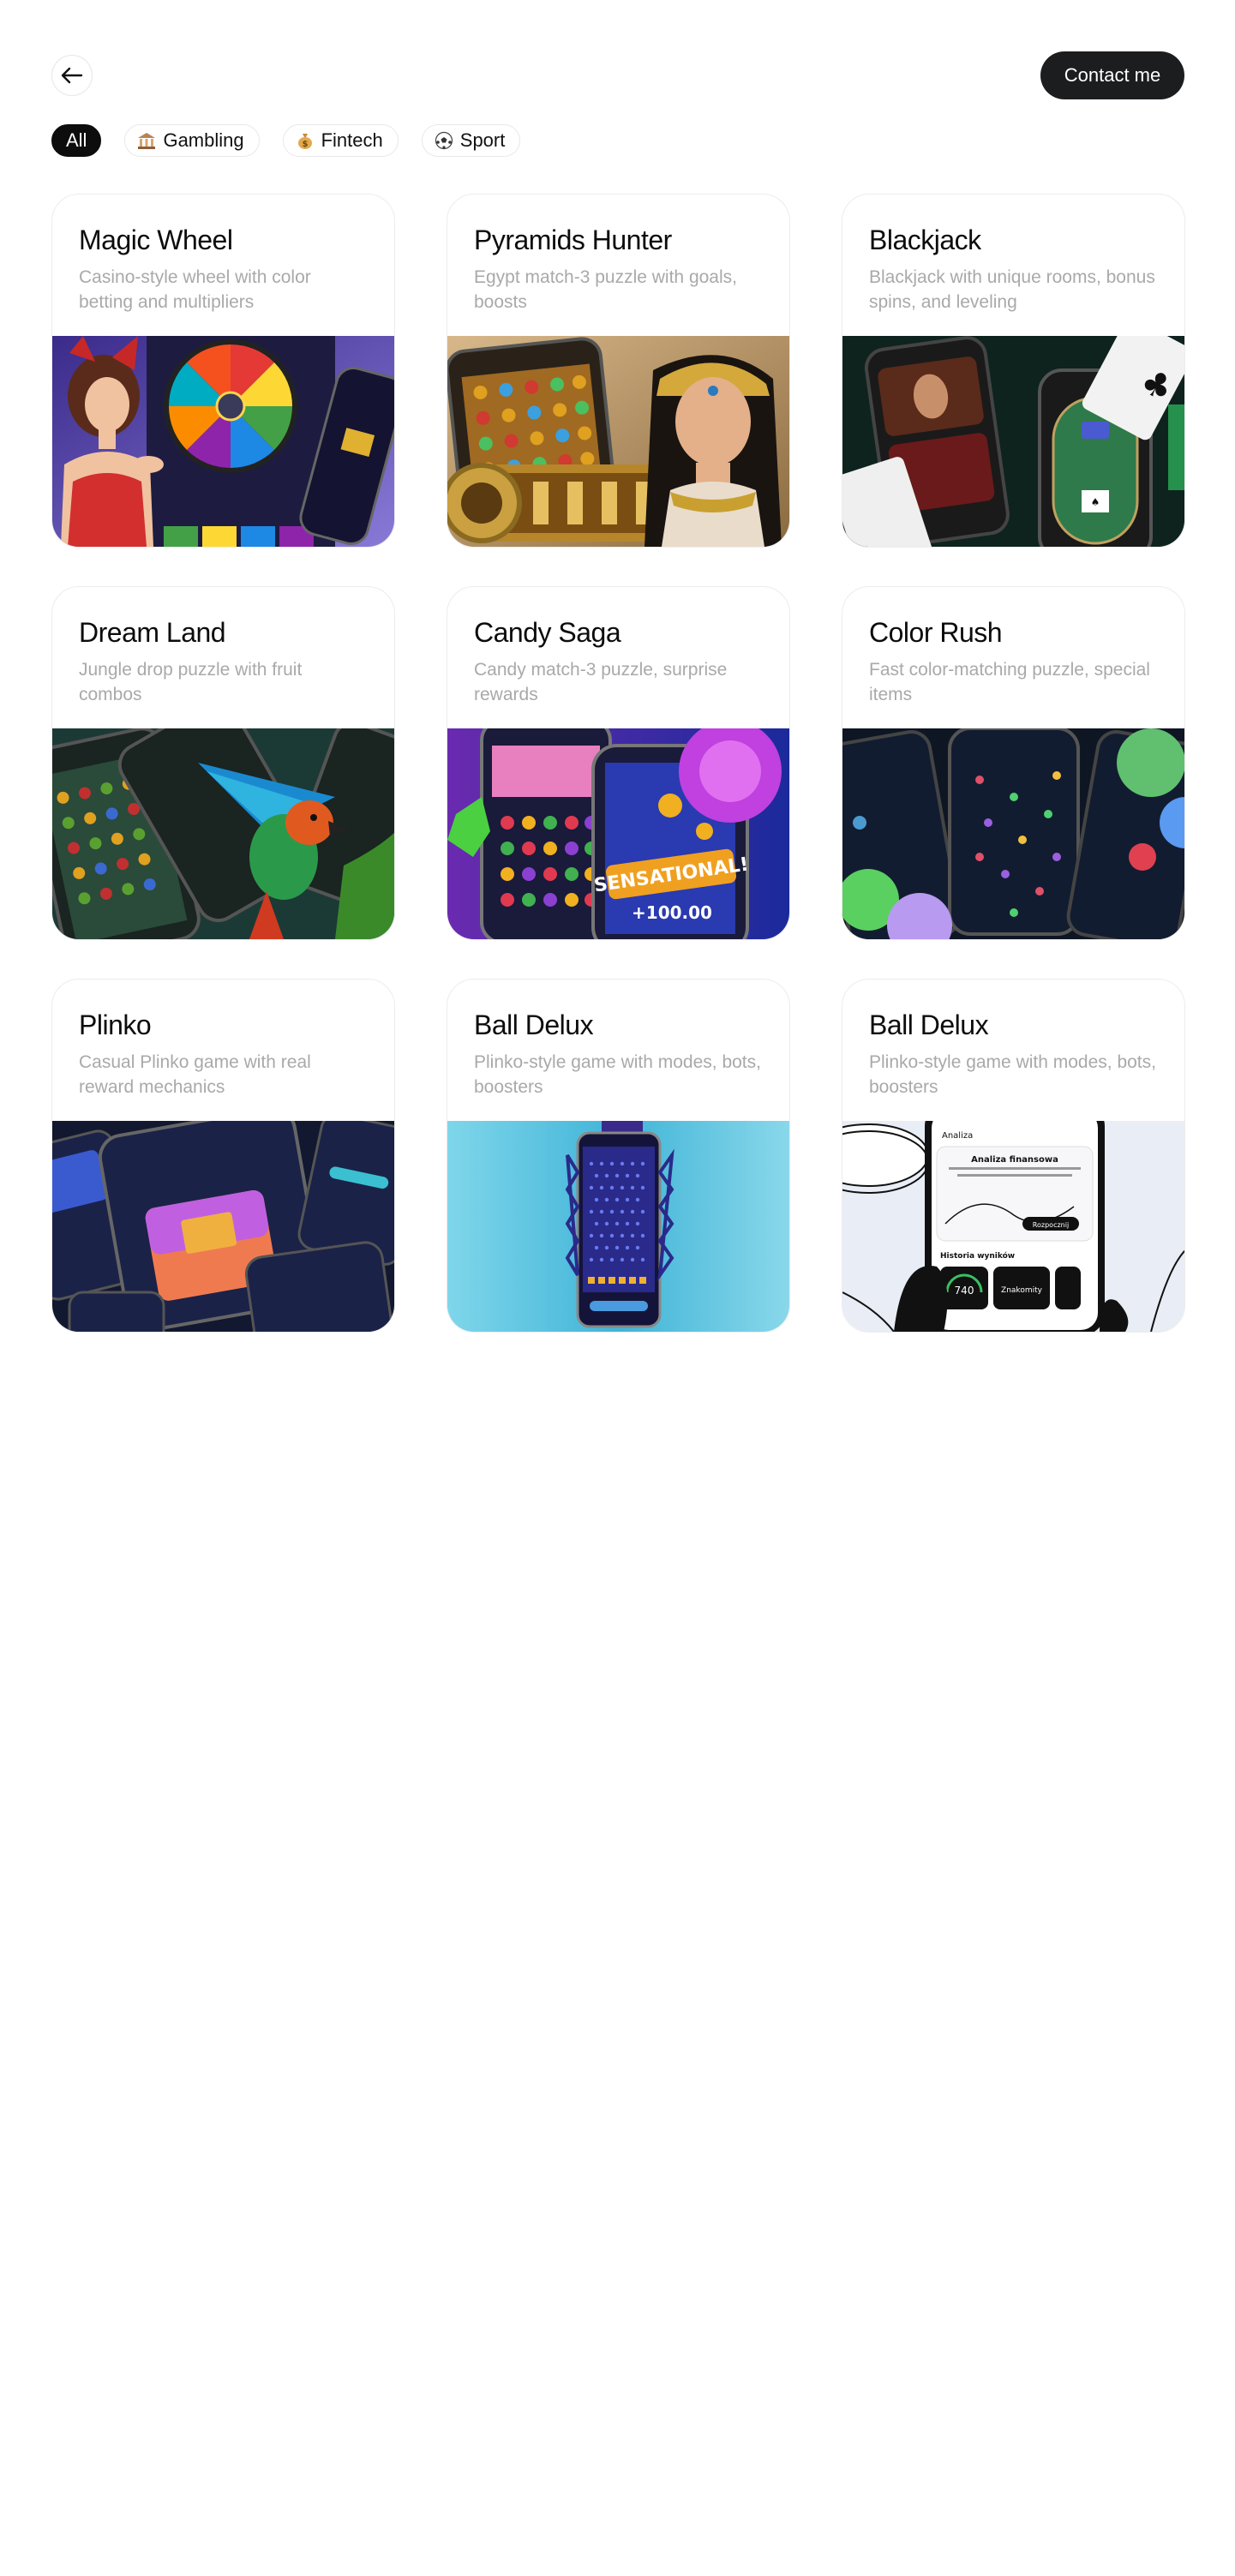  I want to click on soccer-ball-emoji-icon, so click(444, 140).